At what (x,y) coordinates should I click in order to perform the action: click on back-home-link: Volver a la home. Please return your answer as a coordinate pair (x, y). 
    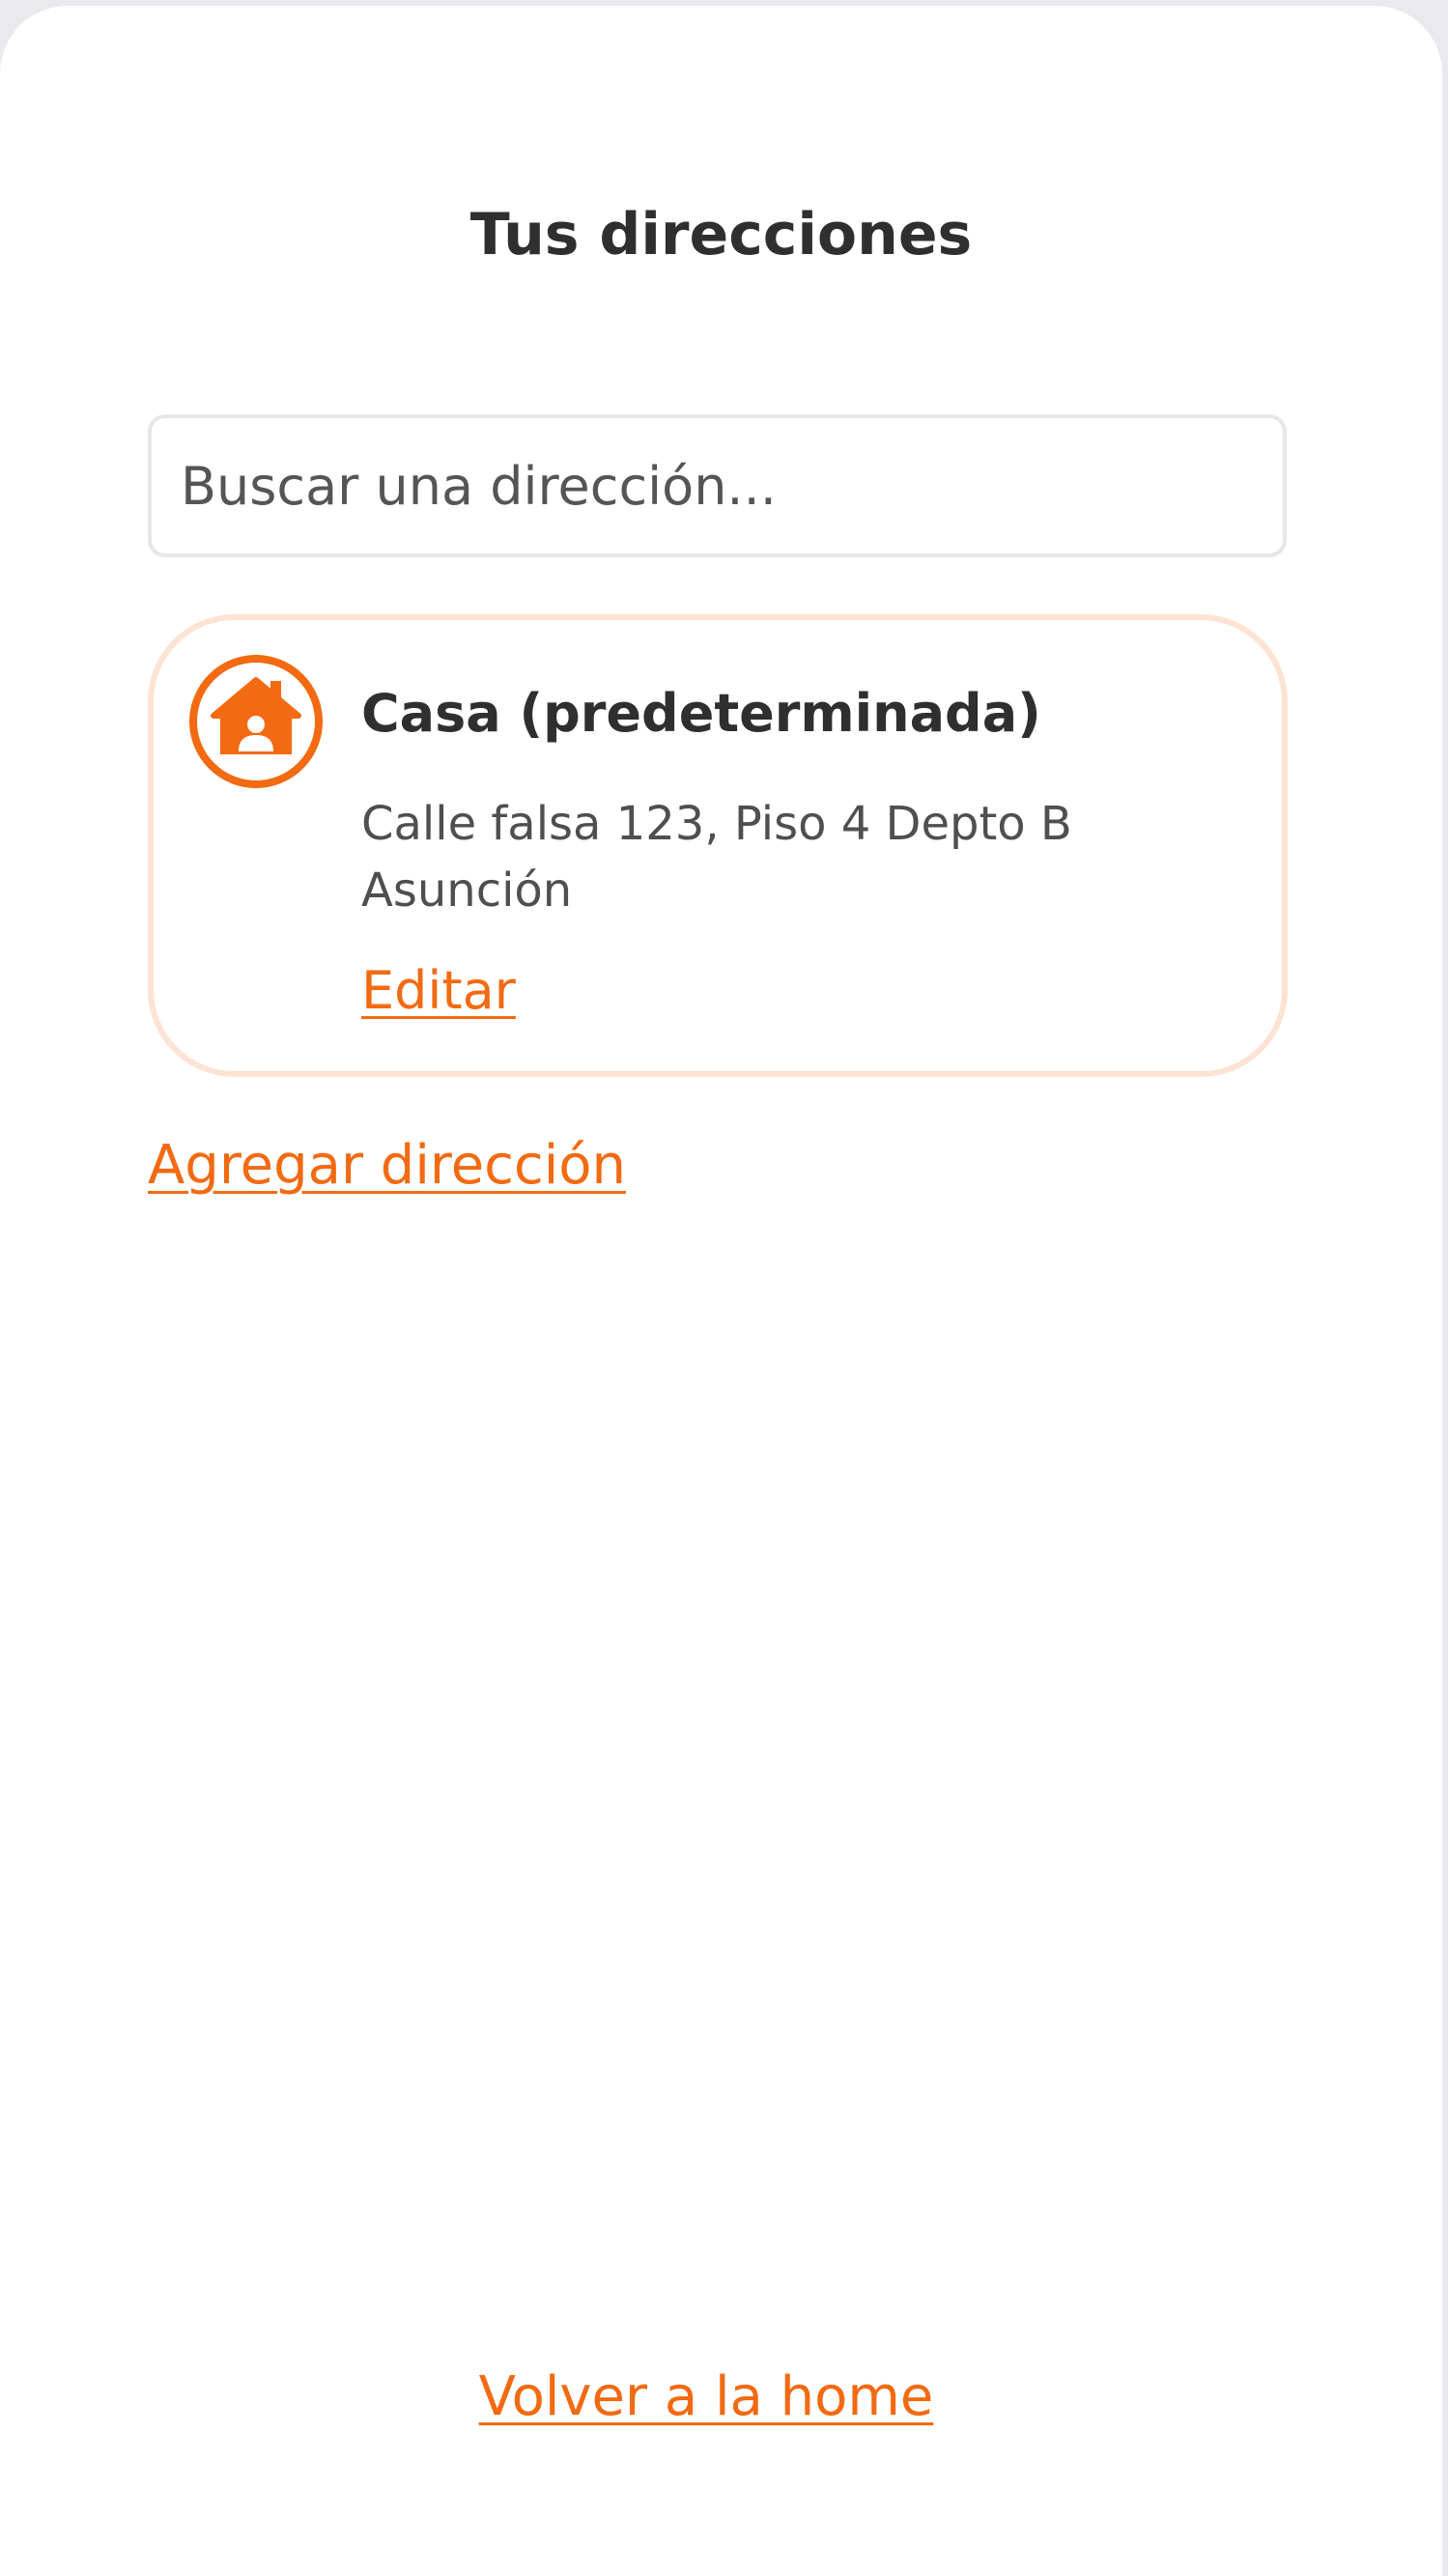
    Looking at the image, I should click on (706, 2396).